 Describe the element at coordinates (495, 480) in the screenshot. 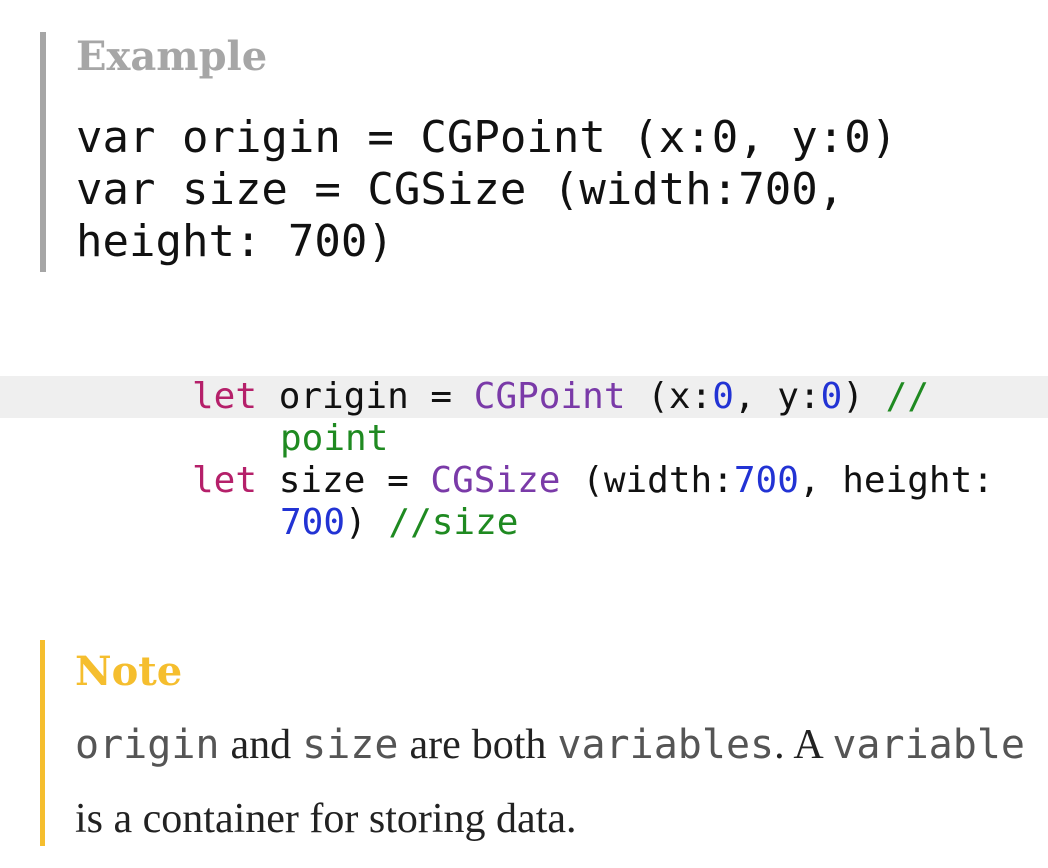

I see `code-type: CGSize` at that location.